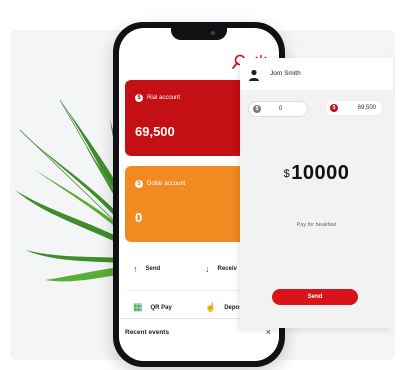 The image size is (407, 370). Describe the element at coordinates (164, 98) in the screenshot. I see `card-label: Rial account` at that location.